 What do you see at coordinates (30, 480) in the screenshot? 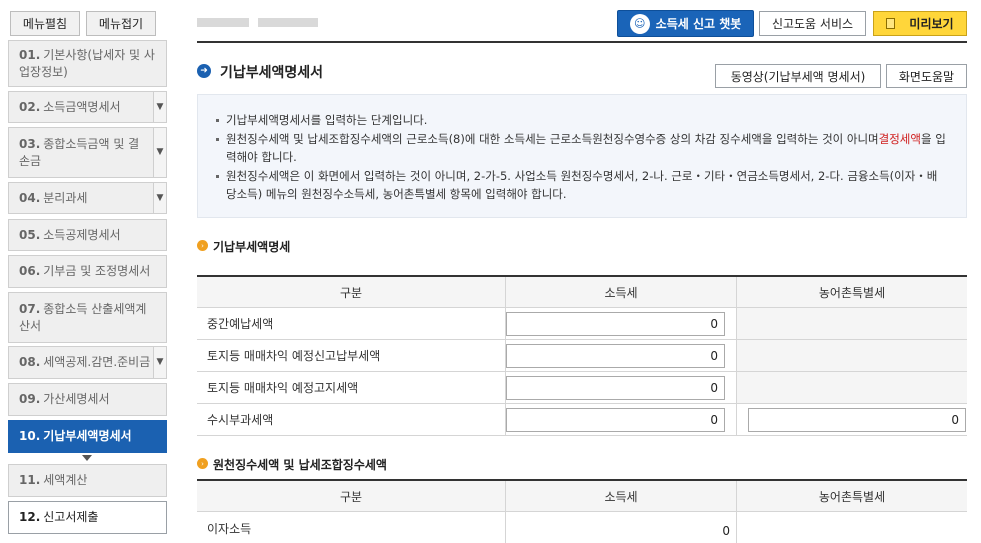
I see `sidebar-item-number: 11.` at bounding box center [30, 480].